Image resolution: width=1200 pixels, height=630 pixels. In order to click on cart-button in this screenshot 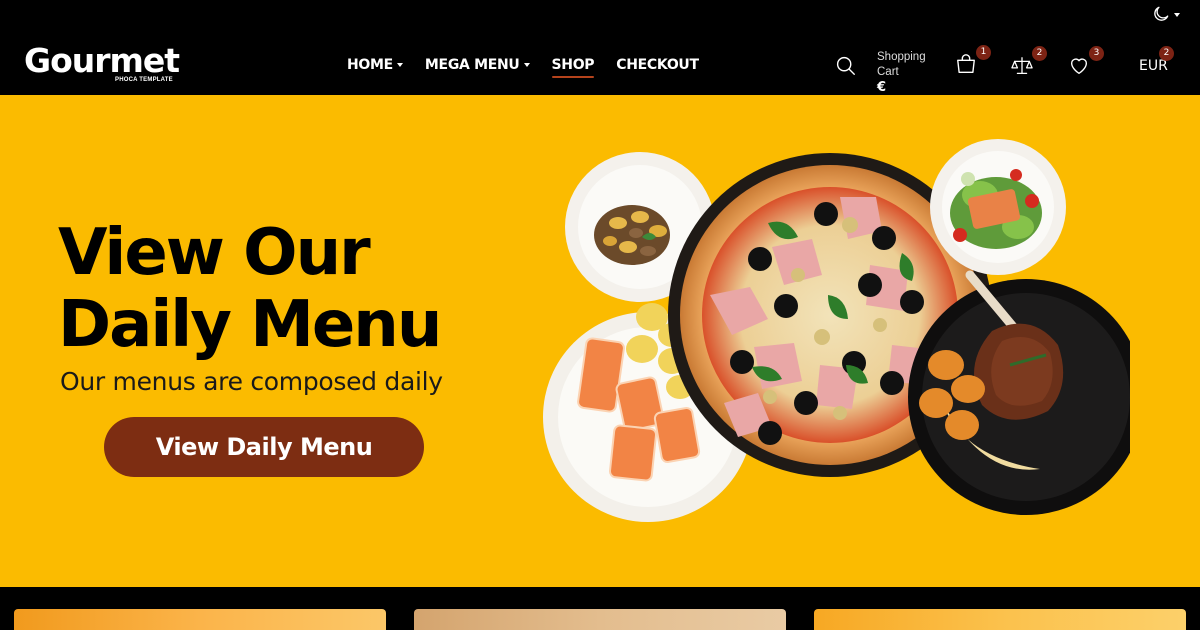, I will do `click(966, 64)`.